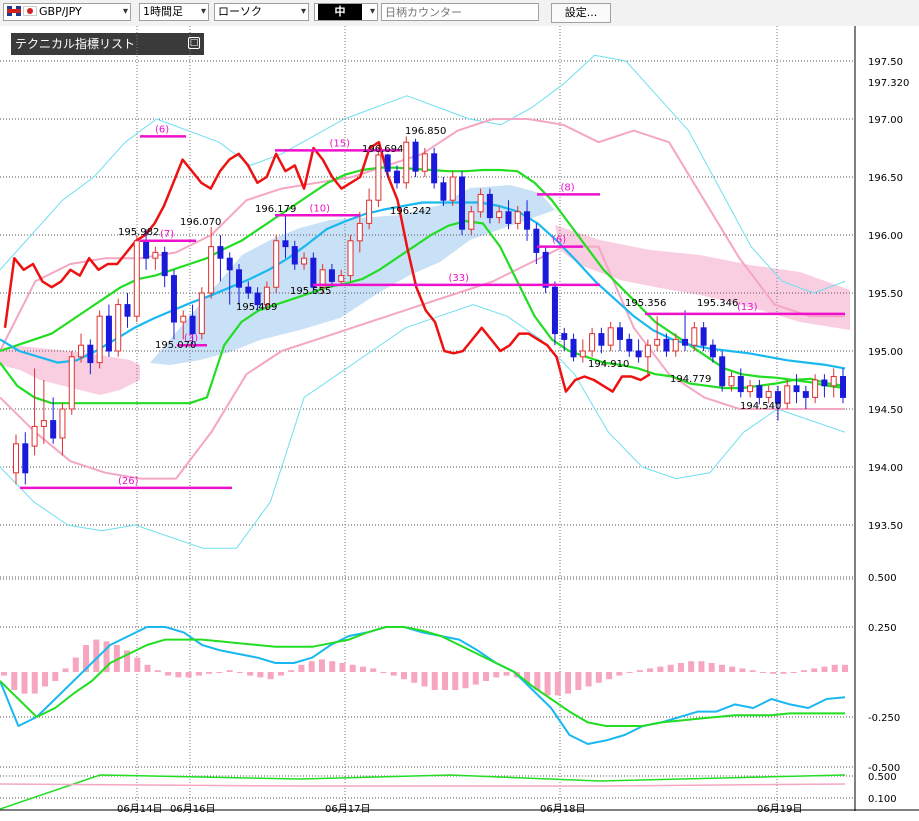  Describe the element at coordinates (67, 12) in the screenshot. I see `symbol-select: GBP/JPY ▾` at that location.